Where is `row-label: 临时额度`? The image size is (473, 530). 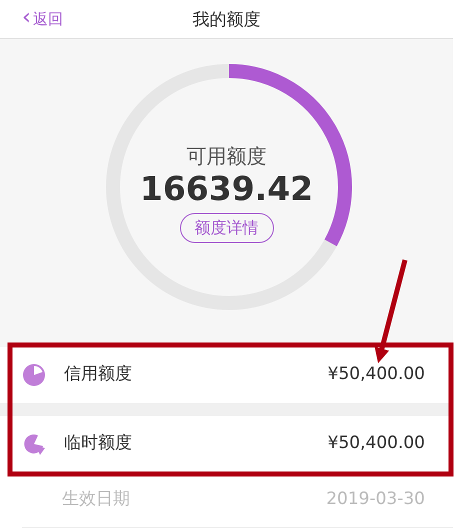
row-label: 临时额度 is located at coordinates (98, 444).